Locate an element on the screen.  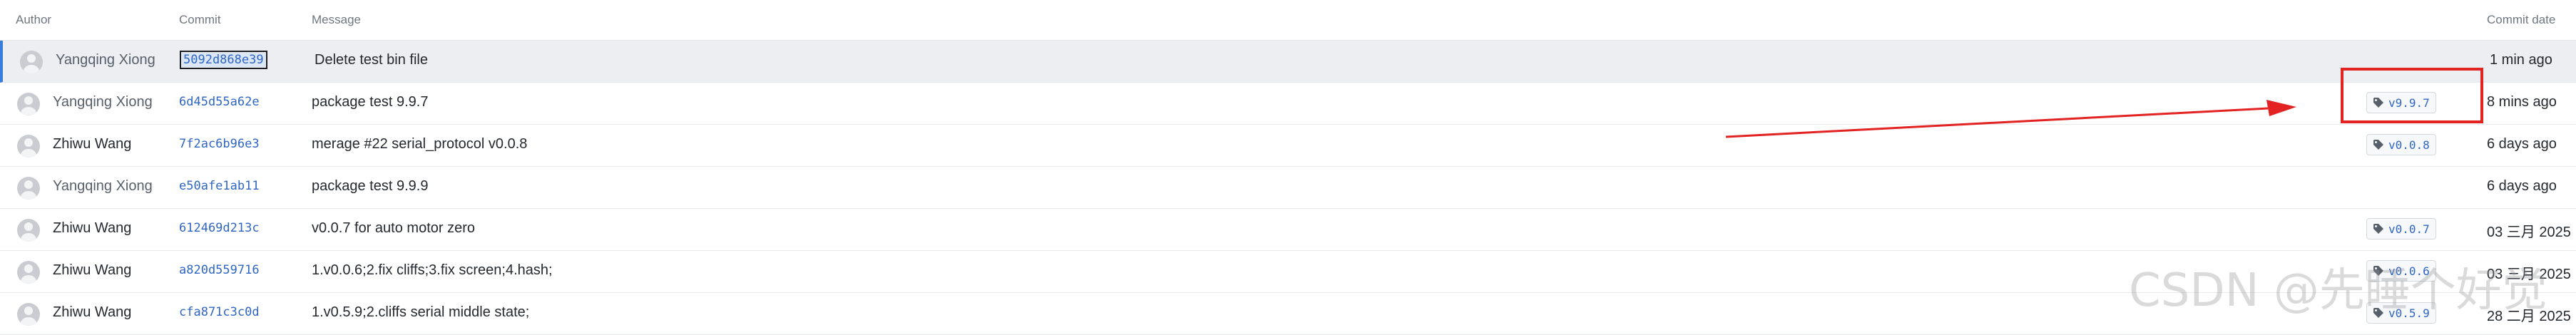
commit-hash-link: 612469d213c is located at coordinates (220, 228).